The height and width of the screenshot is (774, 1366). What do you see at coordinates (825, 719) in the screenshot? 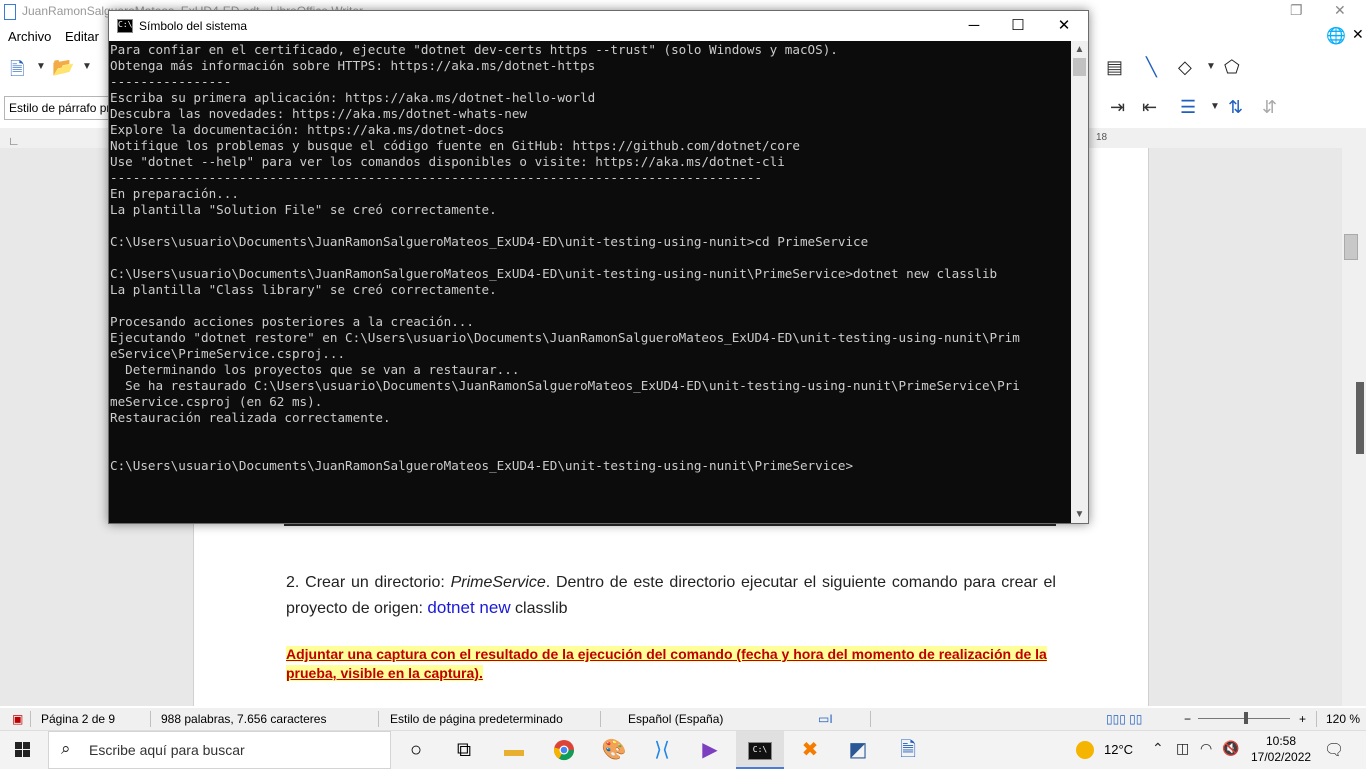
I see `insert-mode-icon: ▭I` at bounding box center [825, 719].